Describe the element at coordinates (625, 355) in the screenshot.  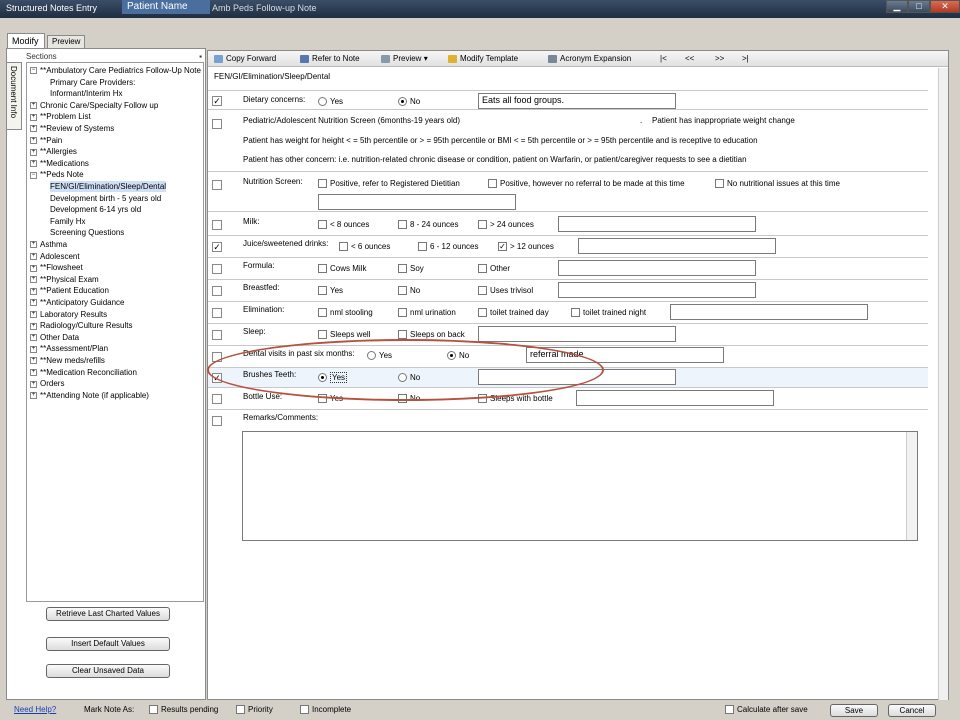
I see `dental-visits-text: referral made` at that location.